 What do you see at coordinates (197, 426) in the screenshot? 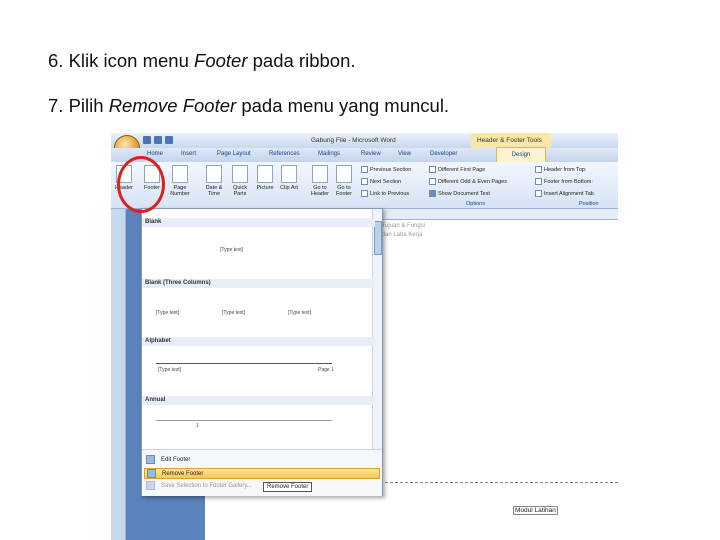
I see `annual-page-number: 1` at bounding box center [197, 426].